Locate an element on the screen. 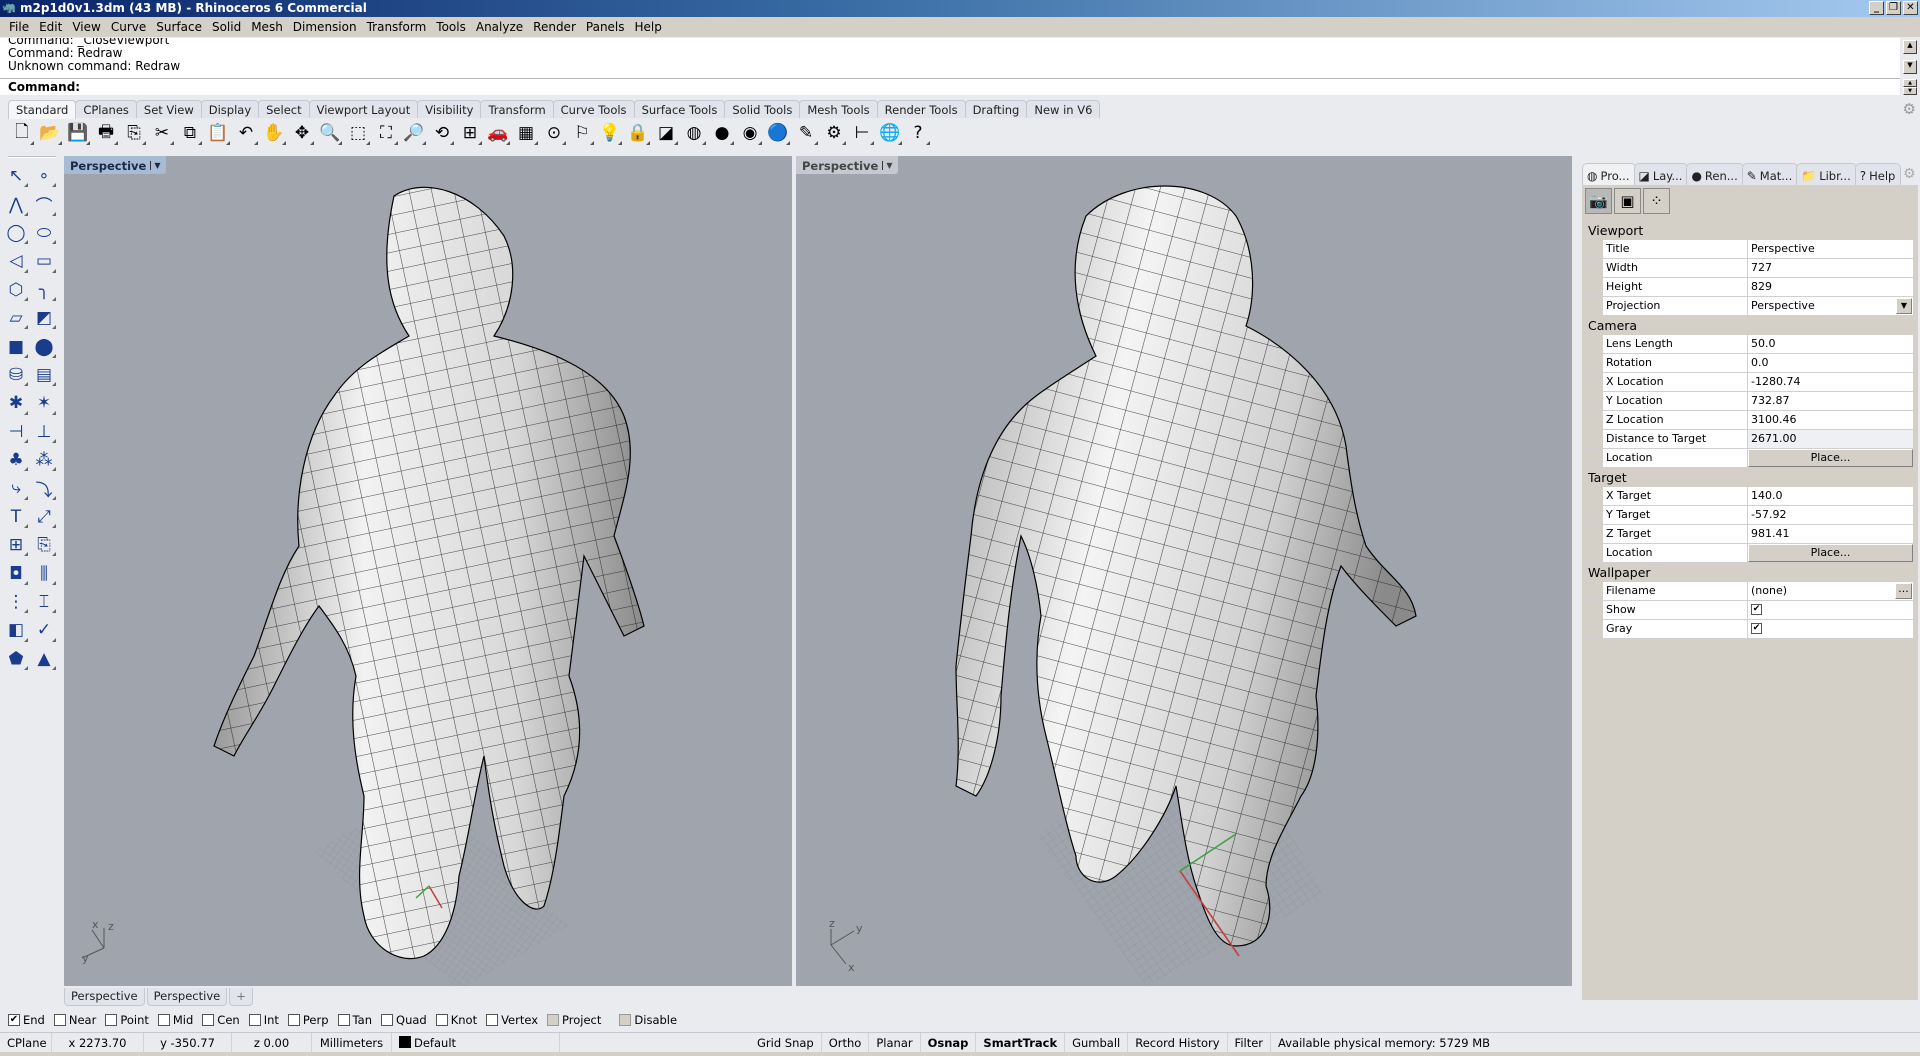 This screenshot has height=1056, width=1920. vertex-checkbox is located at coordinates (492, 1020).